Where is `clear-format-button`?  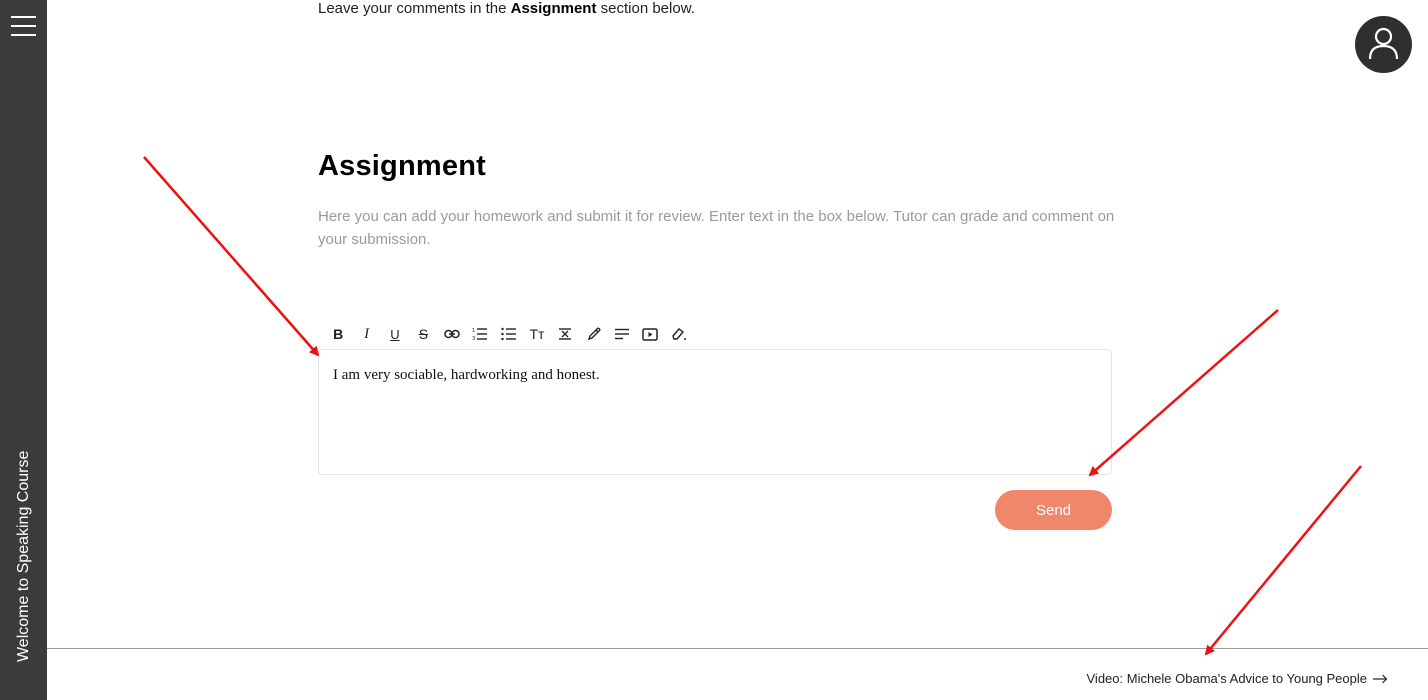 clear-format-button is located at coordinates (679, 334).